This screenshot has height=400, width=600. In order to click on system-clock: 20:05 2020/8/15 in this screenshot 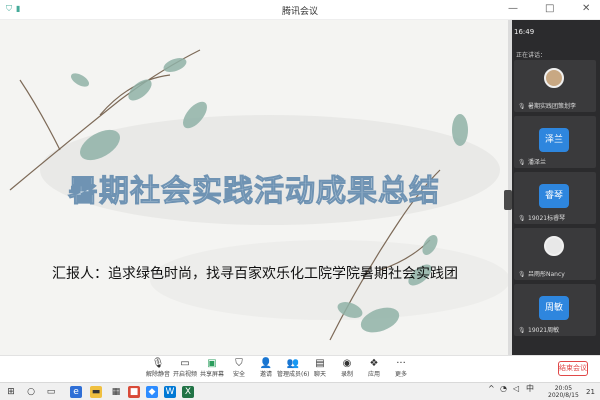, I will do `click(563, 392)`.